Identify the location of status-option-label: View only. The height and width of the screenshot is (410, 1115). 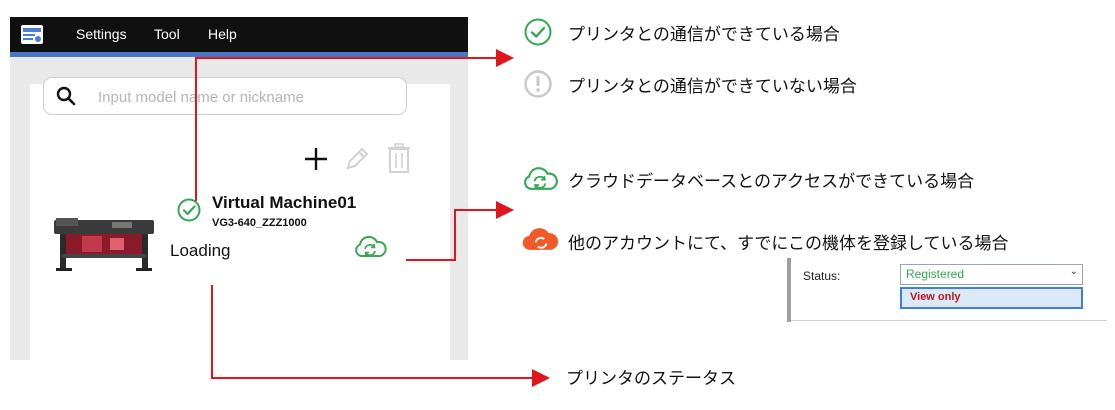
(935, 297).